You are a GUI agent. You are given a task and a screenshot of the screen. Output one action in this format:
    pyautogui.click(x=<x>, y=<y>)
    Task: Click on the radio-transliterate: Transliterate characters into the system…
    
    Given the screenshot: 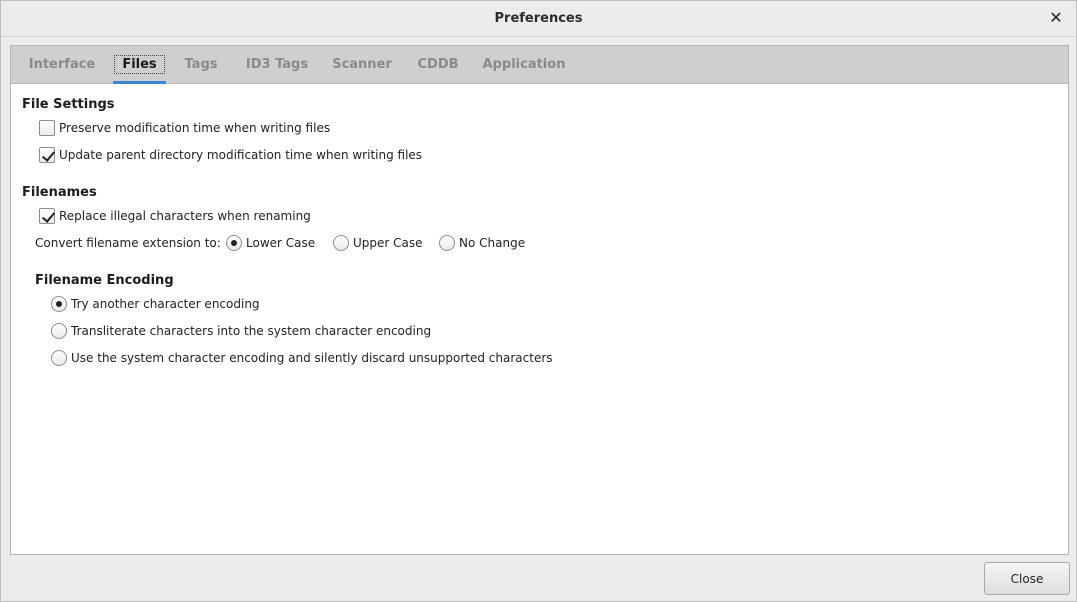 What is the action you would take?
    pyautogui.click(x=241, y=331)
    